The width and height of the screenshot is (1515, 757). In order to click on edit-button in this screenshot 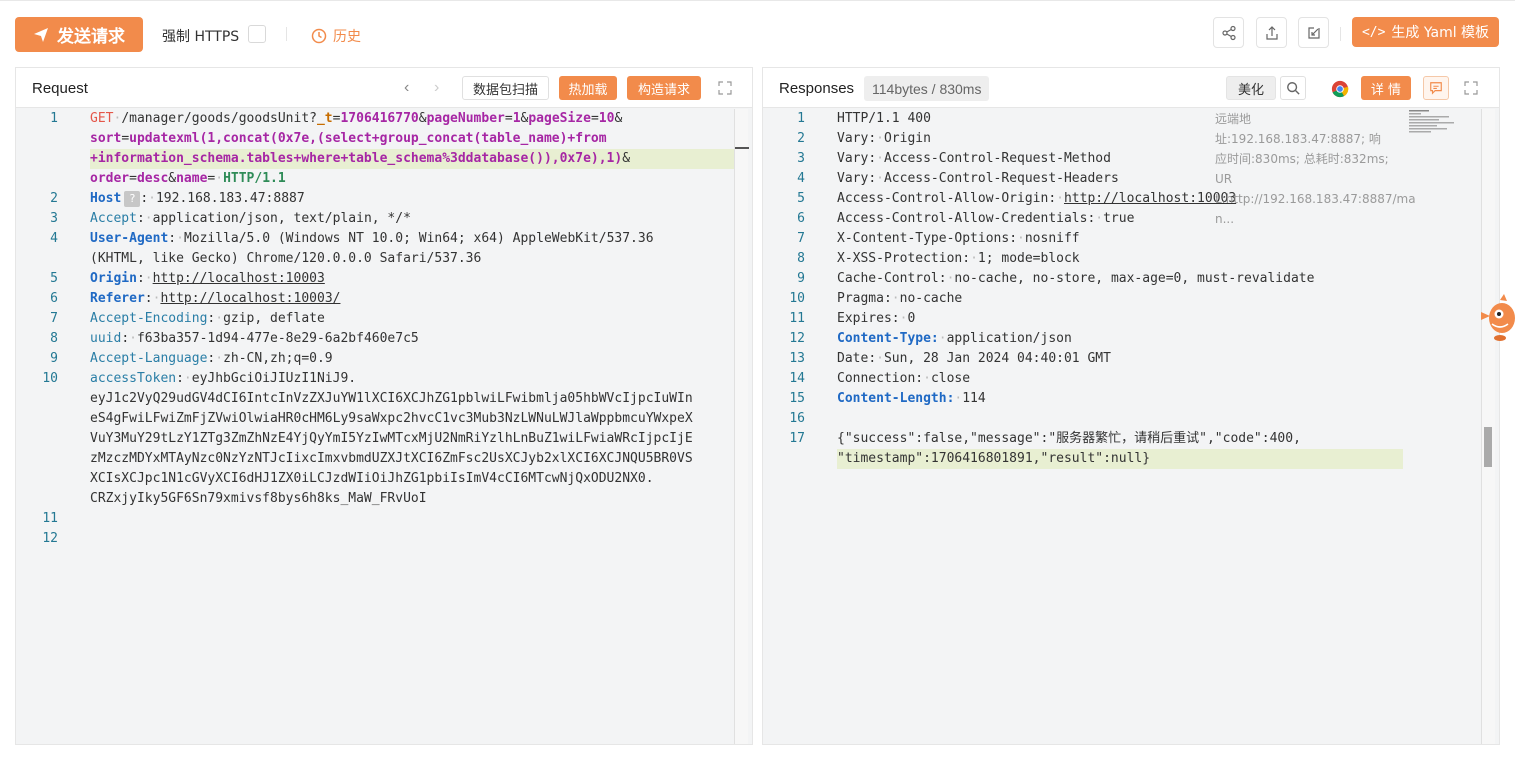, I will do `click(1313, 32)`.